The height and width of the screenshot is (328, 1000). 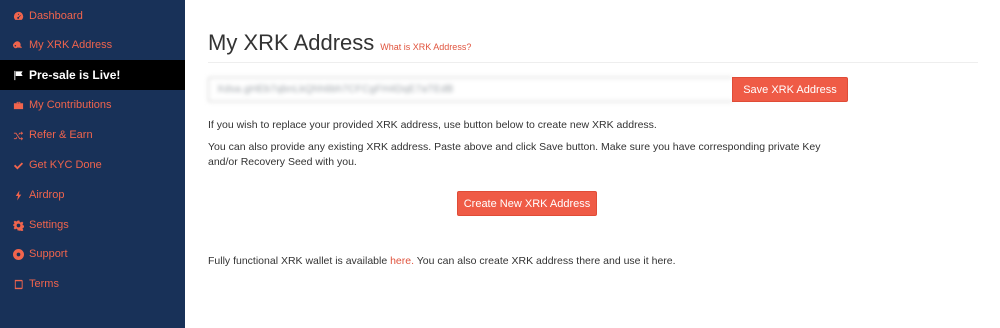 What do you see at coordinates (49, 225) in the screenshot?
I see `sidebar-item-label: Settings` at bounding box center [49, 225].